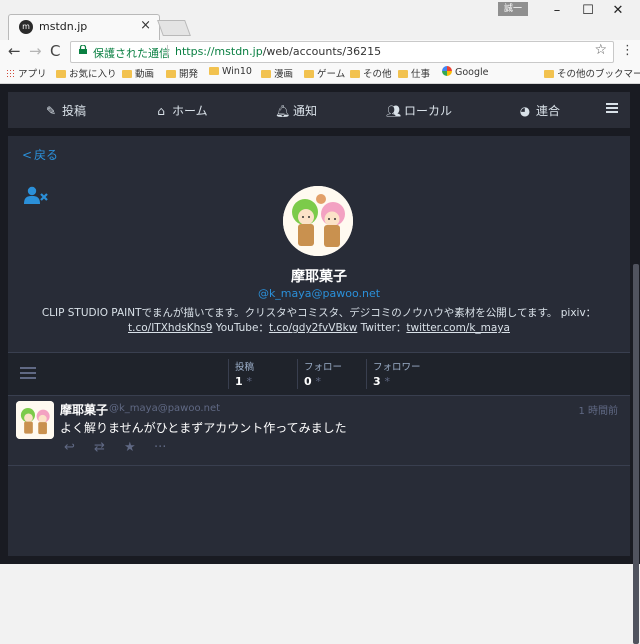 The height and width of the screenshot is (644, 640). I want to click on status-timestamp: 1 時間前, so click(598, 409).